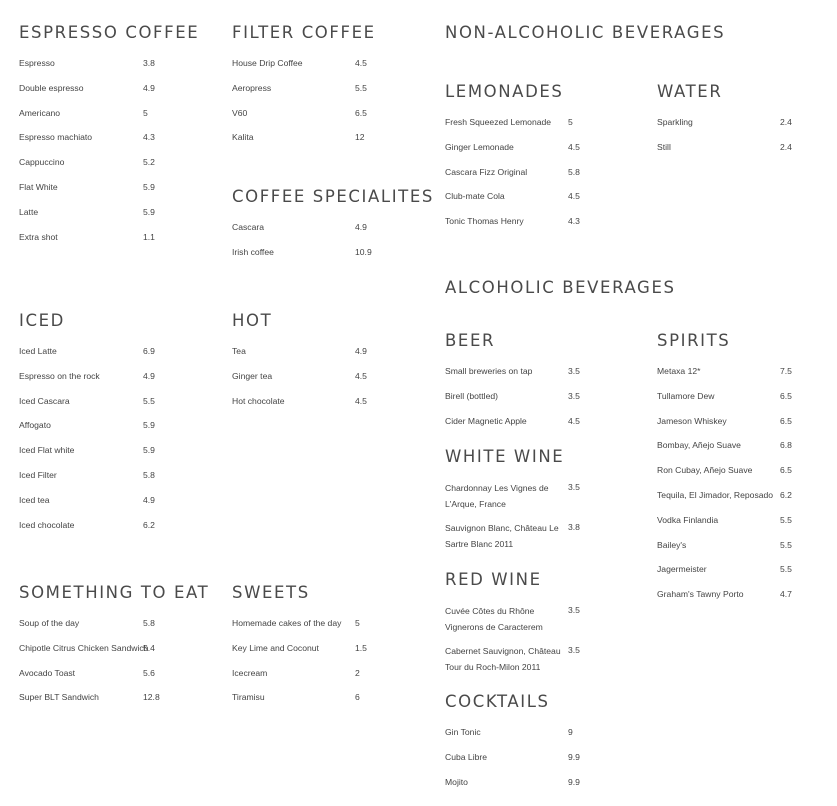 This screenshot has height=806, width=837. Describe the element at coordinates (47, 672) in the screenshot. I see `item-name: Avocado Toast` at that location.